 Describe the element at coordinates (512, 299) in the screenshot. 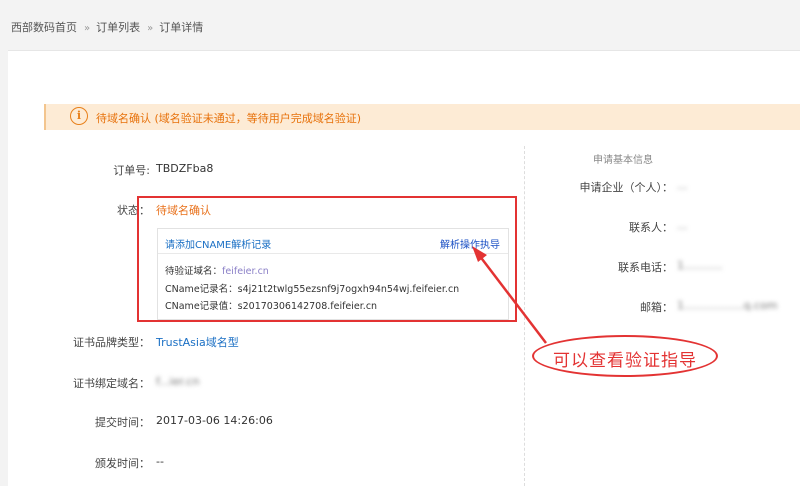

I see `arrow-shaft` at that location.